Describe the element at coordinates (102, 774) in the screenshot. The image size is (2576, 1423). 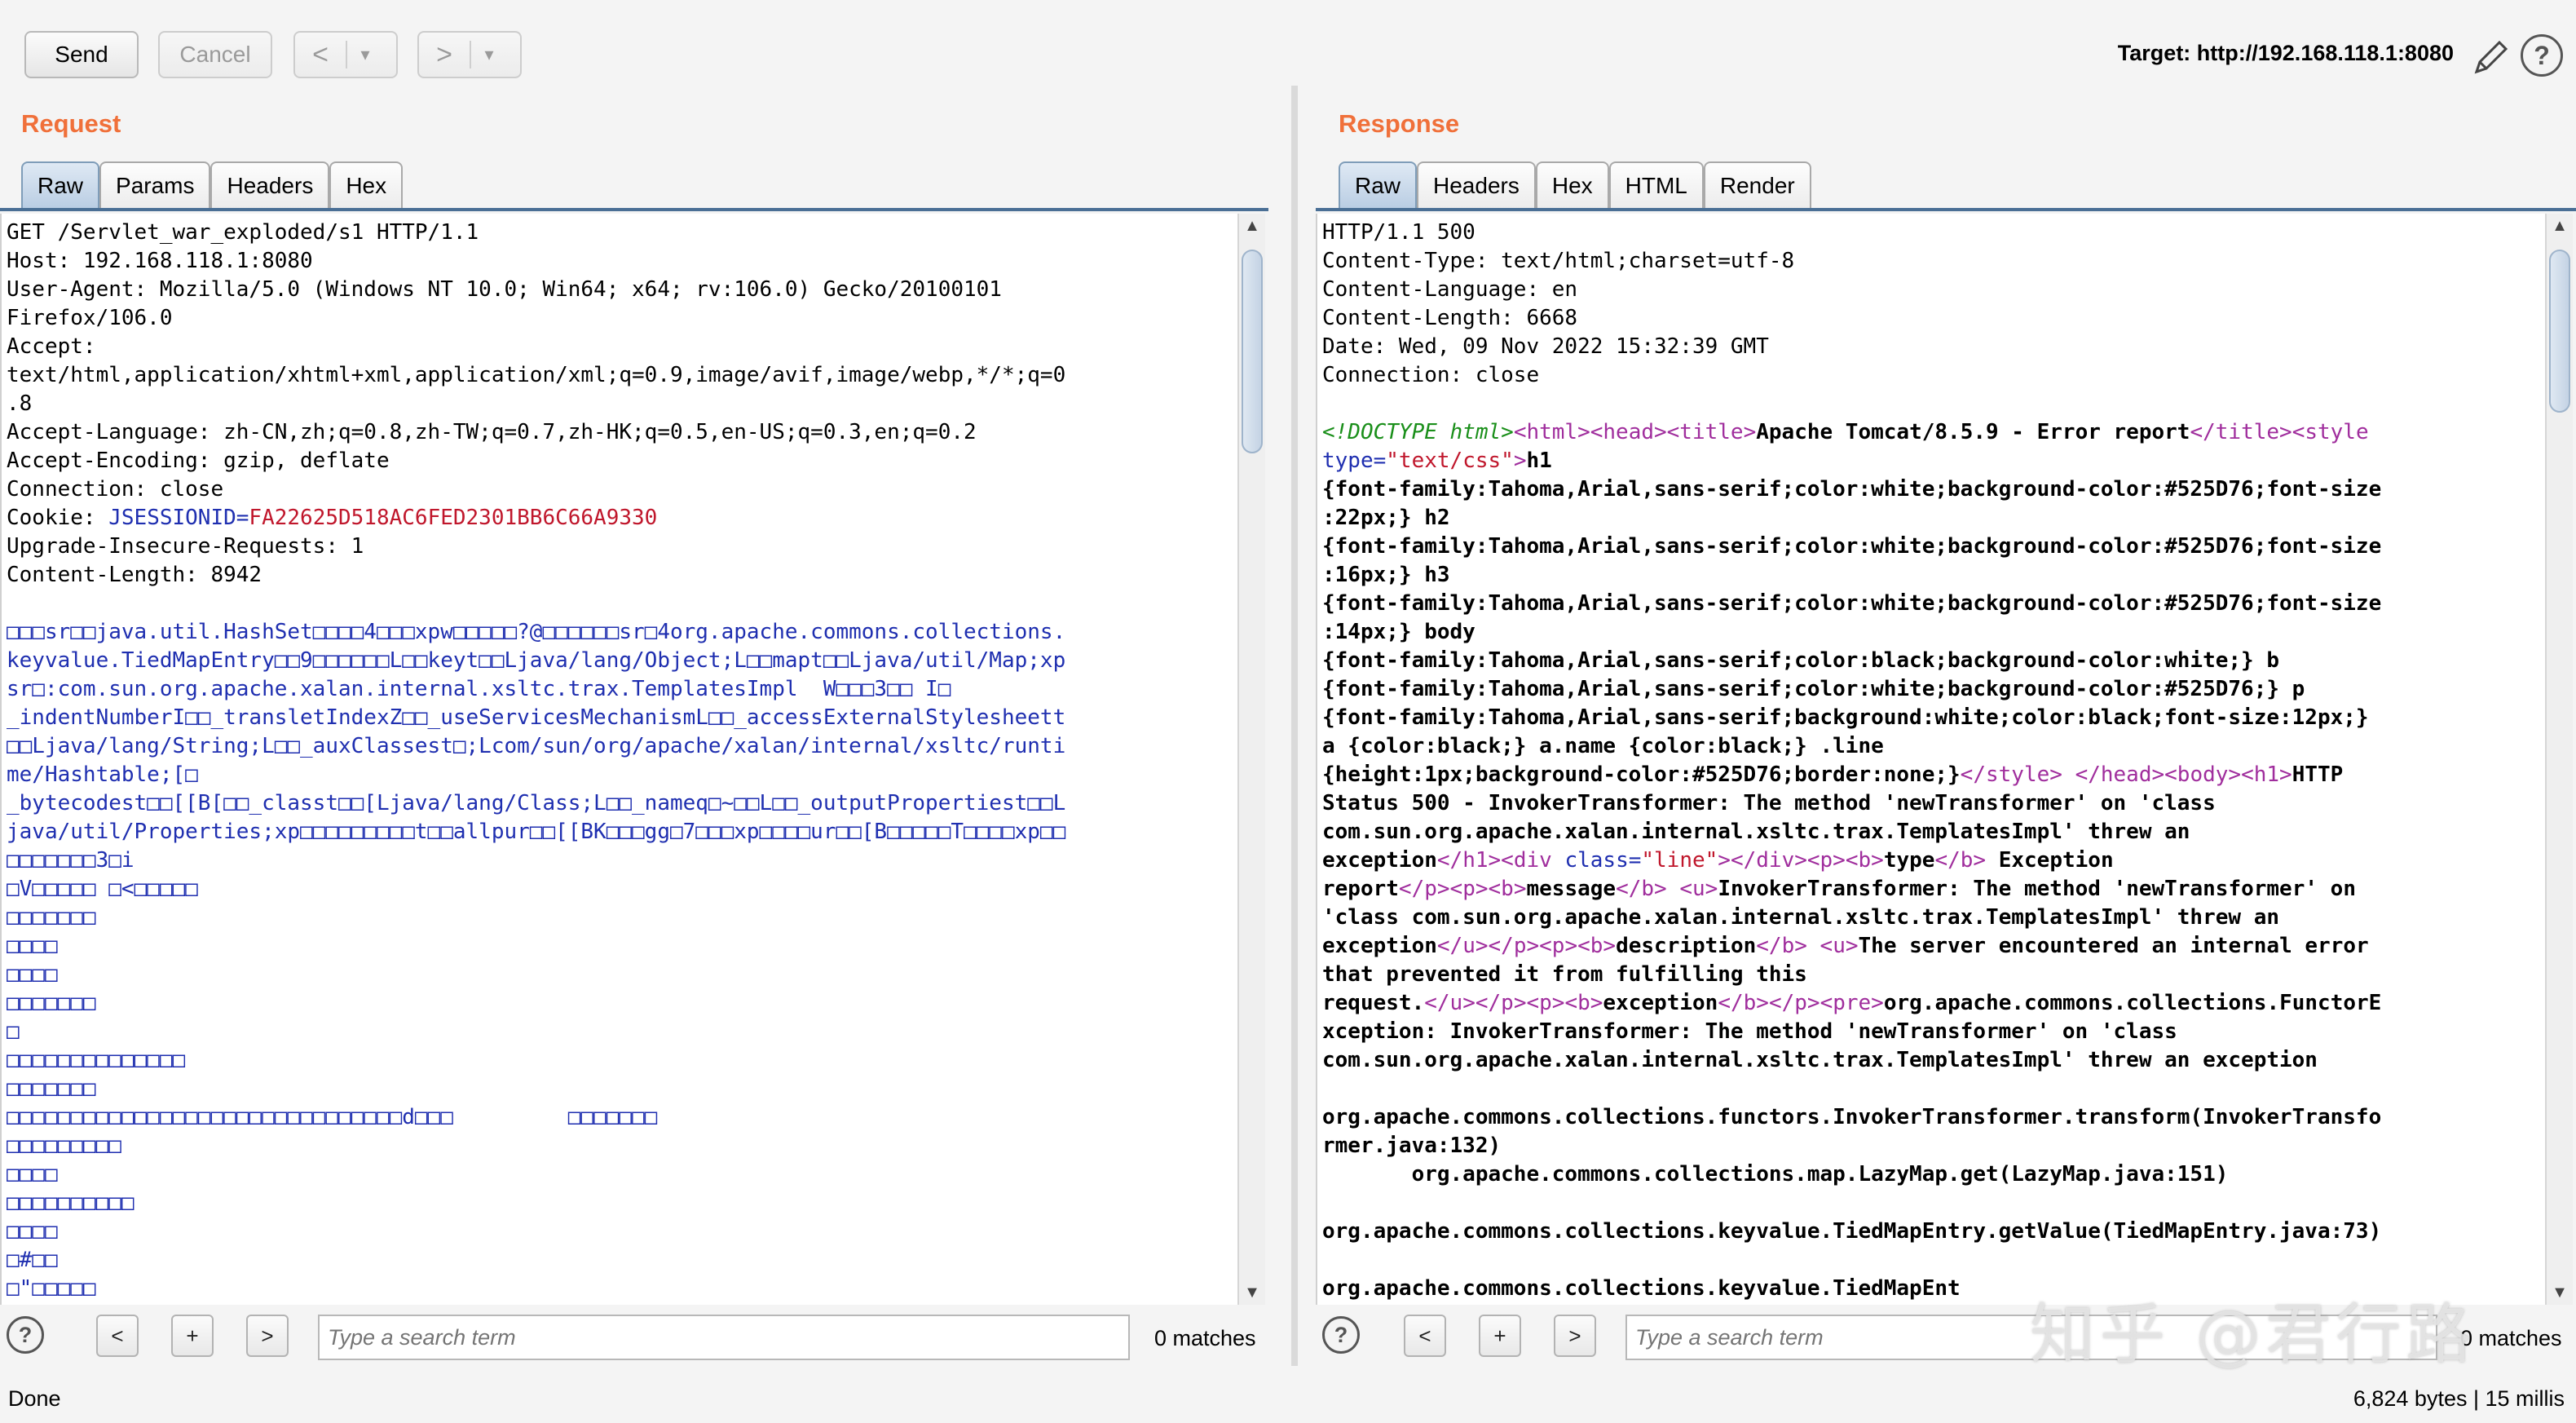
I see `body-line: me/Hashtable;[□` at that location.